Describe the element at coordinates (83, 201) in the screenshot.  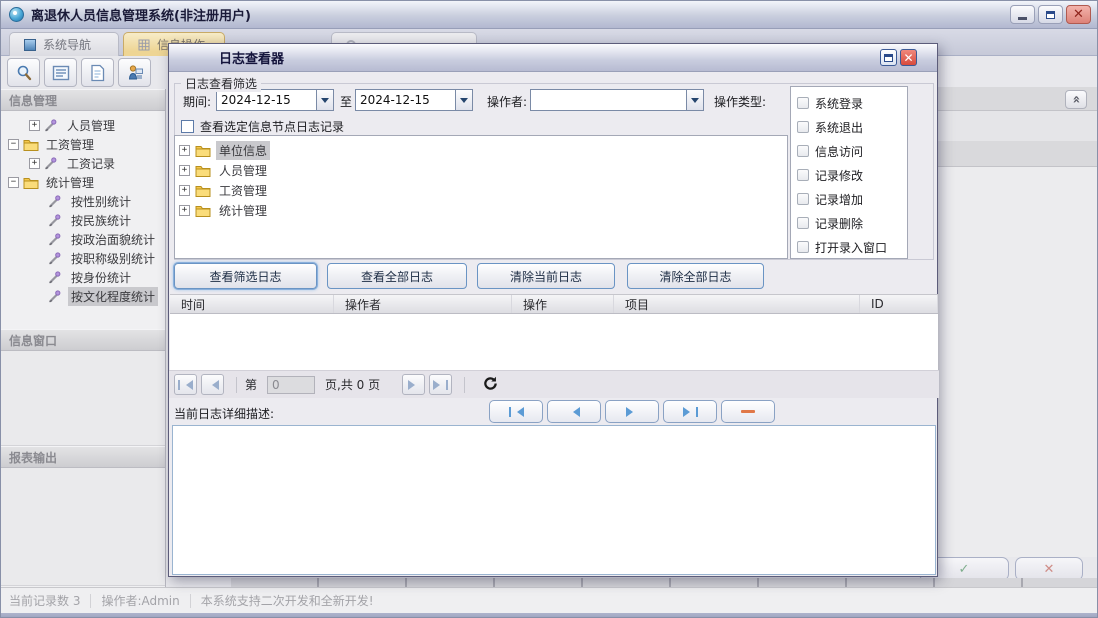
I see `sidebar-tree-item: 按性别统计` at that location.